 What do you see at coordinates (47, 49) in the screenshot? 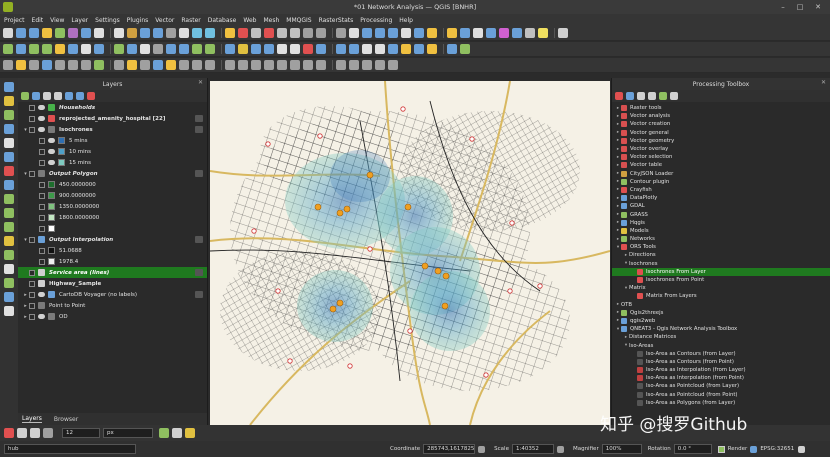
I see `digitize-tool-3-icon` at bounding box center [47, 49].